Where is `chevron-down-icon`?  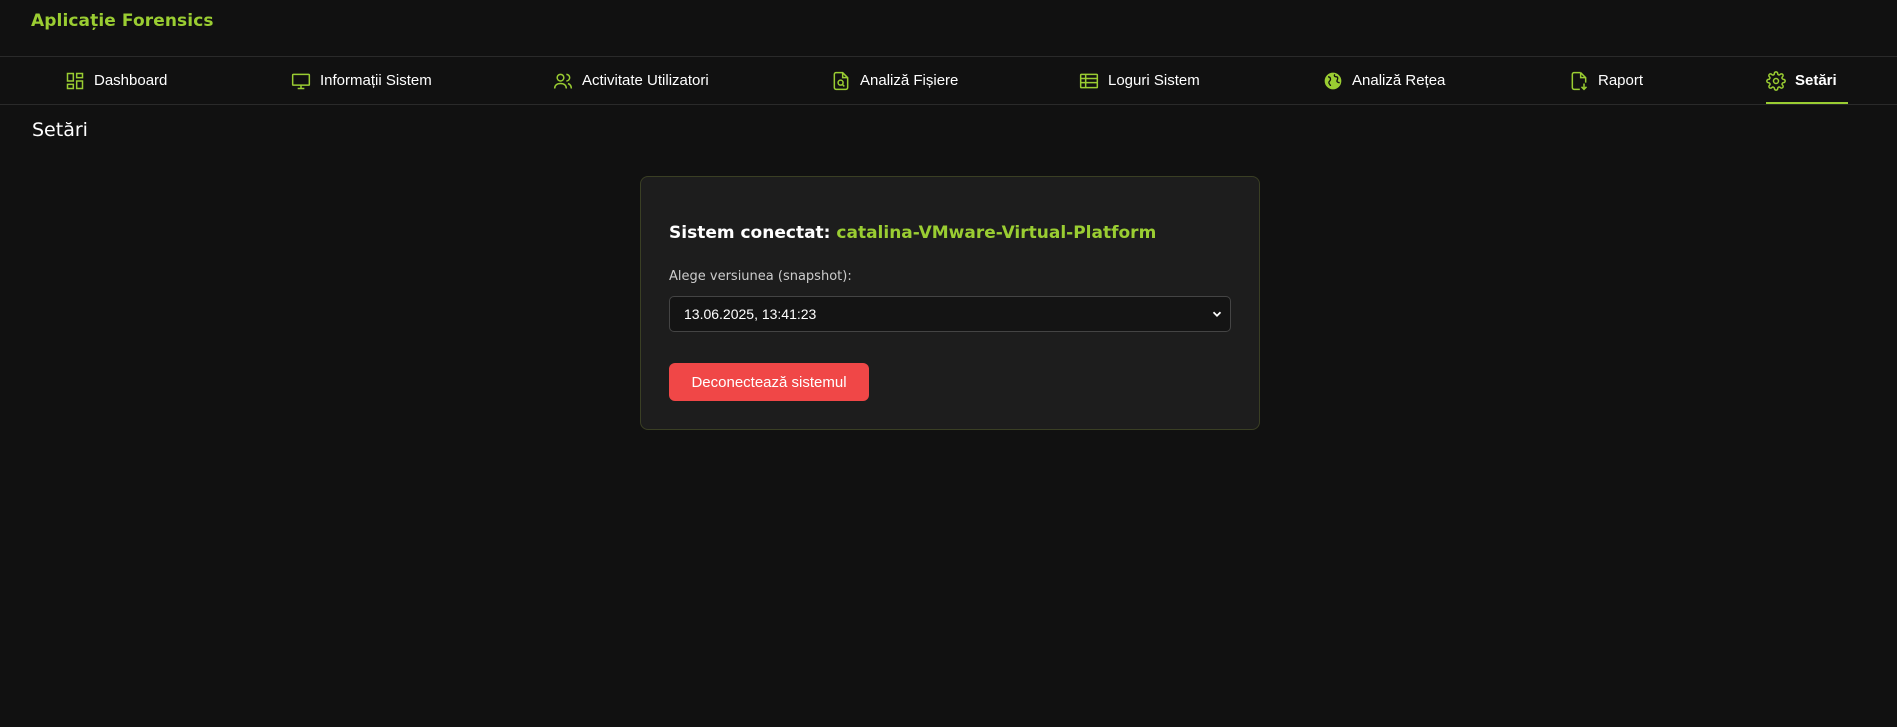
chevron-down-icon is located at coordinates (1217, 314).